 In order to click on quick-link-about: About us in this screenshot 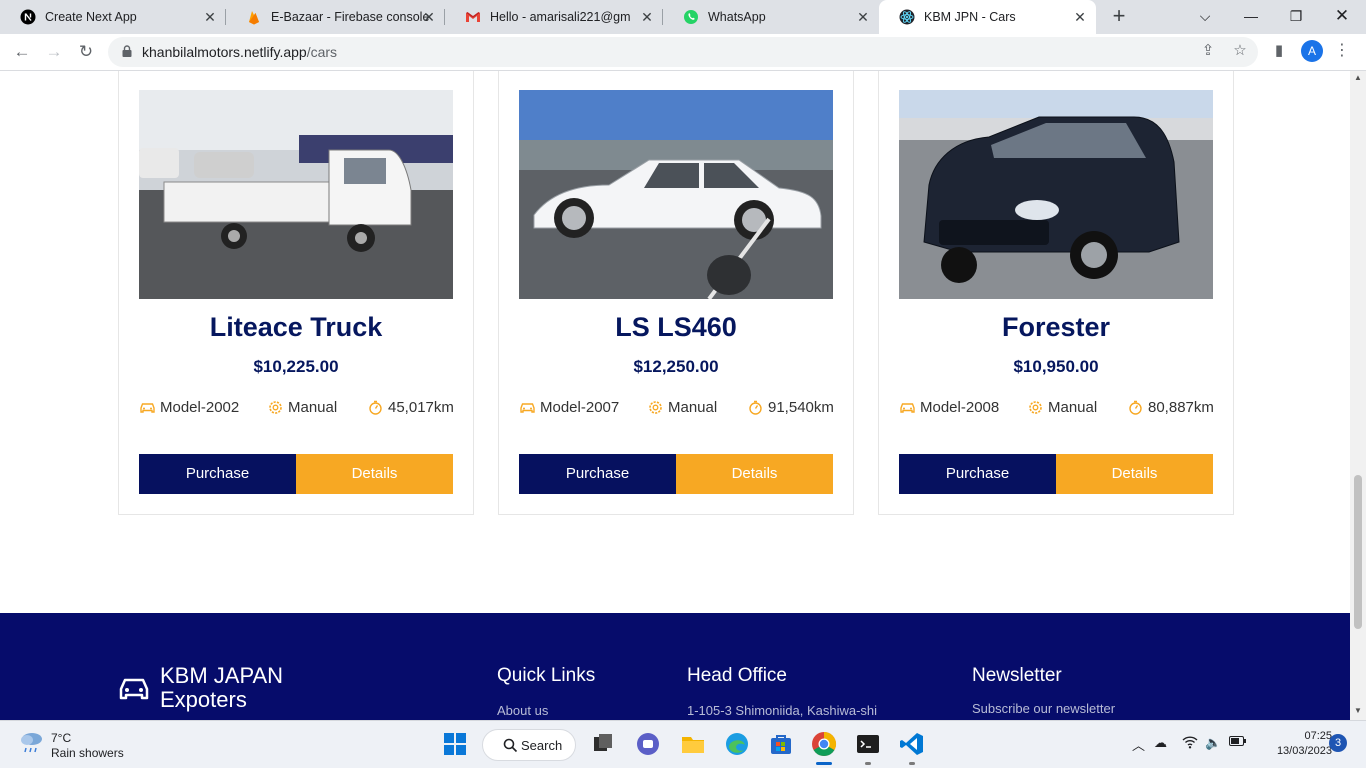, I will do `click(522, 710)`.